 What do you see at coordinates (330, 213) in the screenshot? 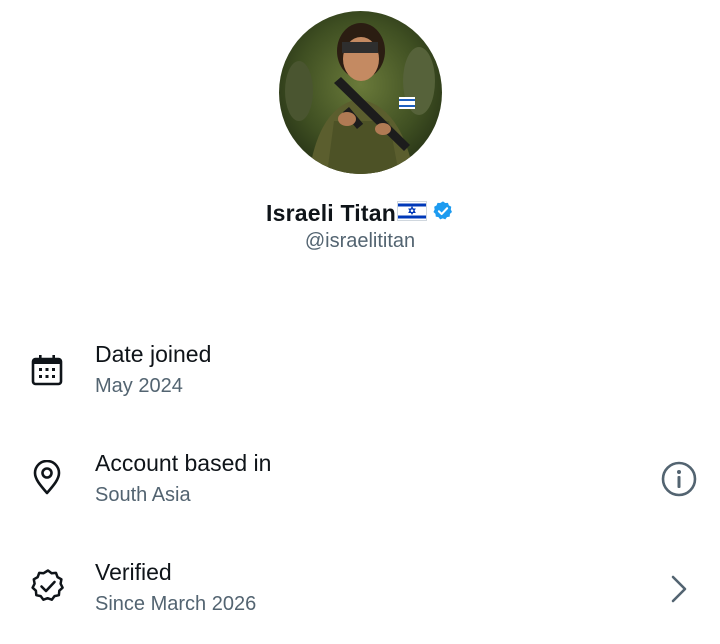
I see `display-name: Israeli Titan` at bounding box center [330, 213].